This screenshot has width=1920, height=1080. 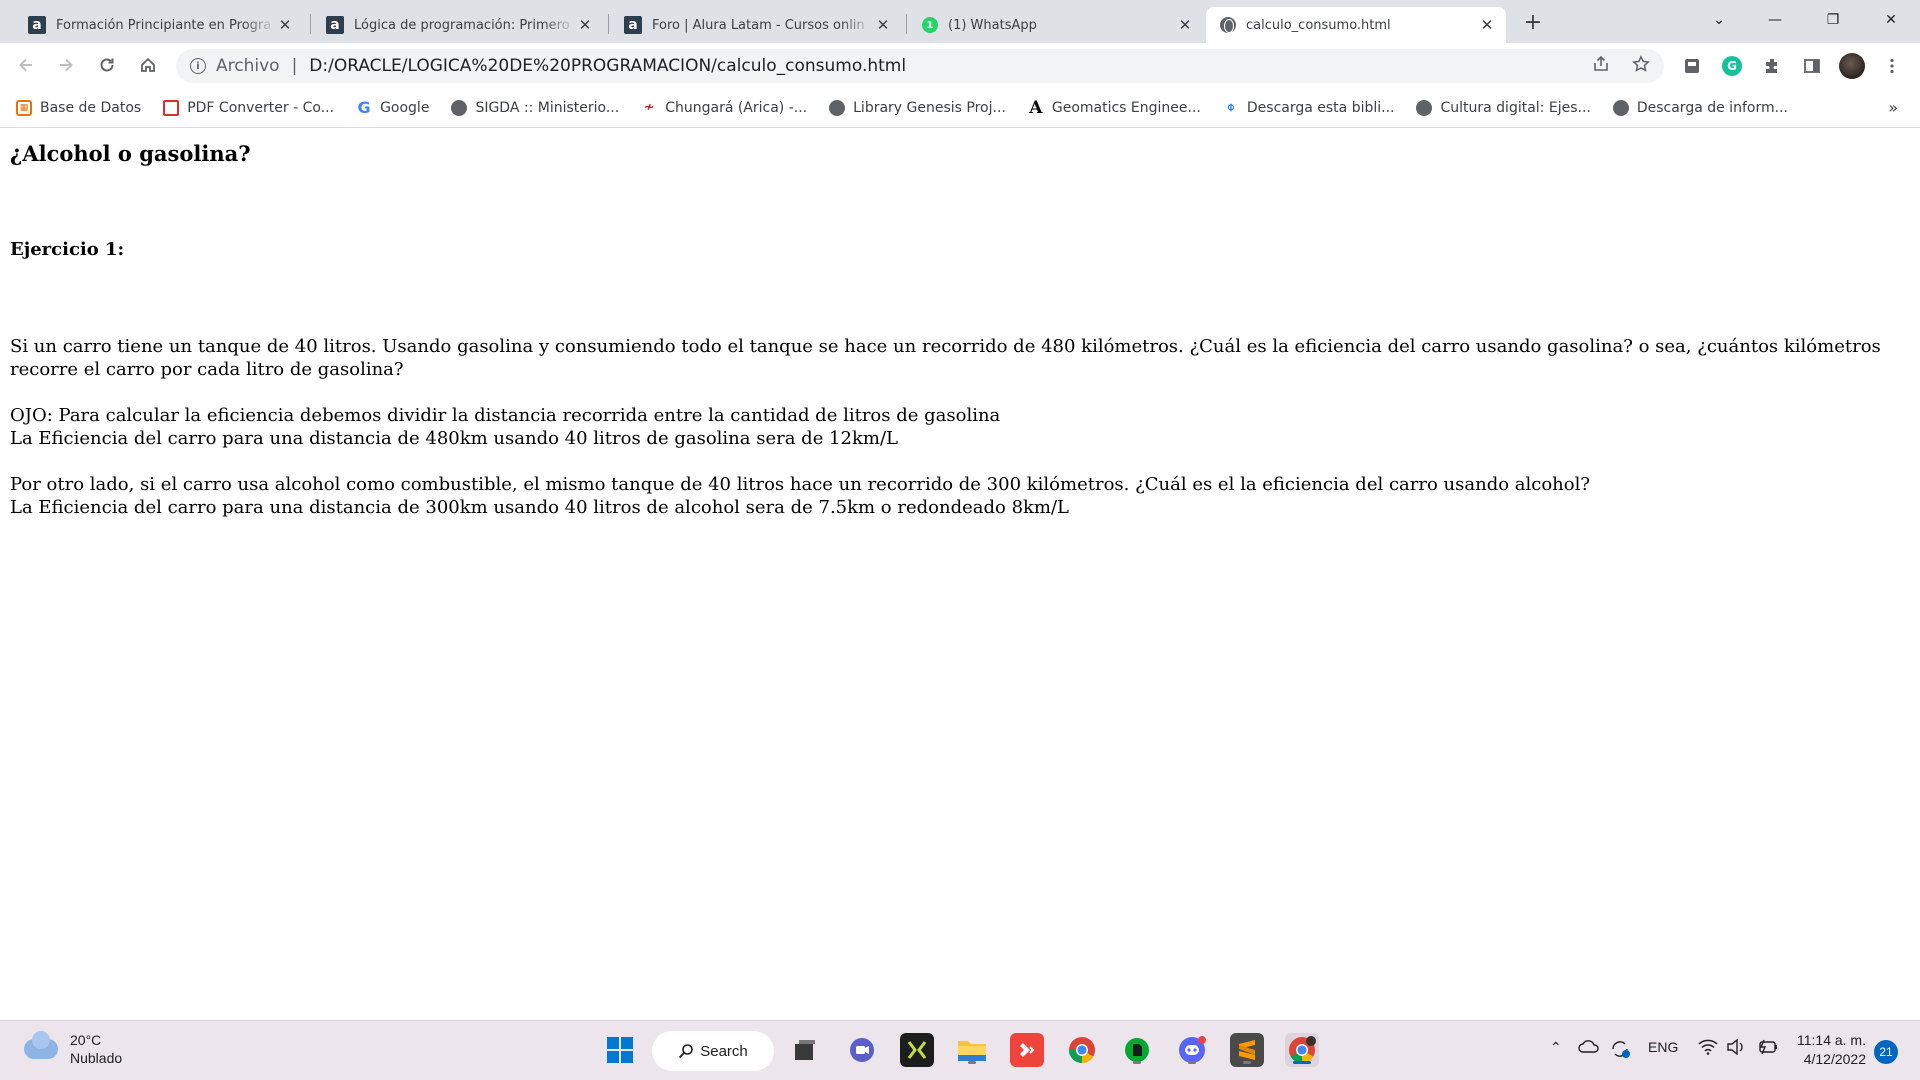 I want to click on tab-whatsapp: 1 (1) WhatsApp ✕, so click(x=1056, y=25).